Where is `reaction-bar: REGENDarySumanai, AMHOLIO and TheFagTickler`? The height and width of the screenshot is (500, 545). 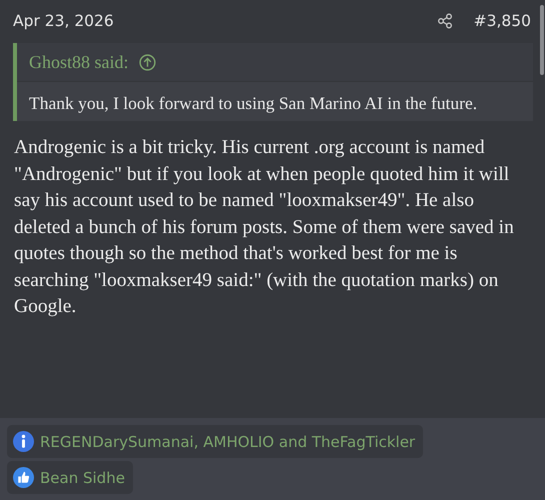
reaction-bar: REGENDarySumanai, AMHOLIO and TheFagTickler is located at coordinates (215, 441).